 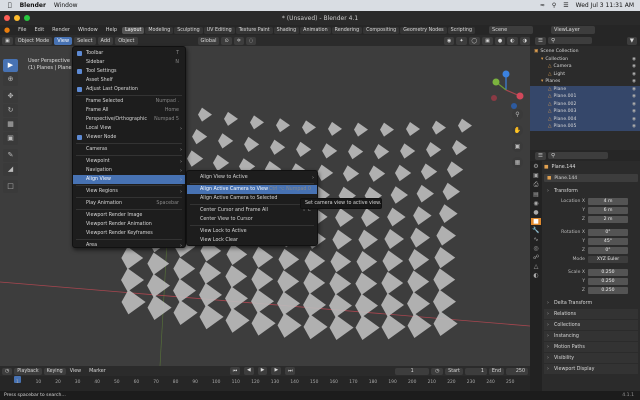 I want to click on control-center-icon: ☰, so click(x=565, y=5).